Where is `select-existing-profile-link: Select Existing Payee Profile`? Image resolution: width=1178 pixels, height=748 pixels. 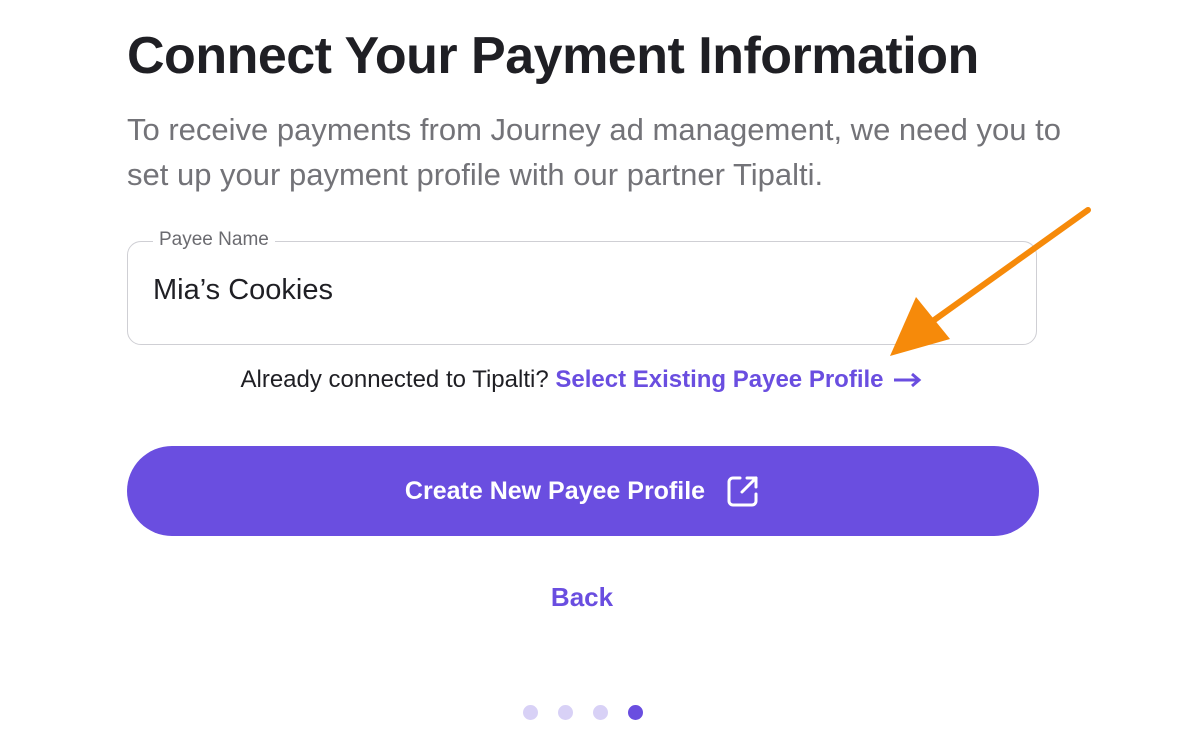 select-existing-profile-link: Select Existing Payee Profile is located at coordinates (739, 379).